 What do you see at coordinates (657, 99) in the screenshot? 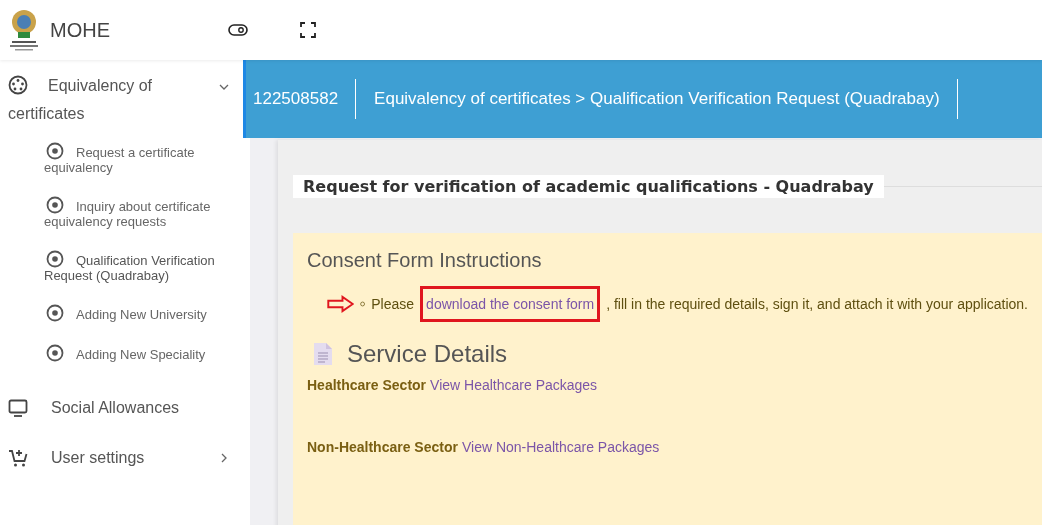
I see `breadcrumb-path: Equivalency of certificates > Qualification Verification Request (Quadrabay)` at bounding box center [657, 99].